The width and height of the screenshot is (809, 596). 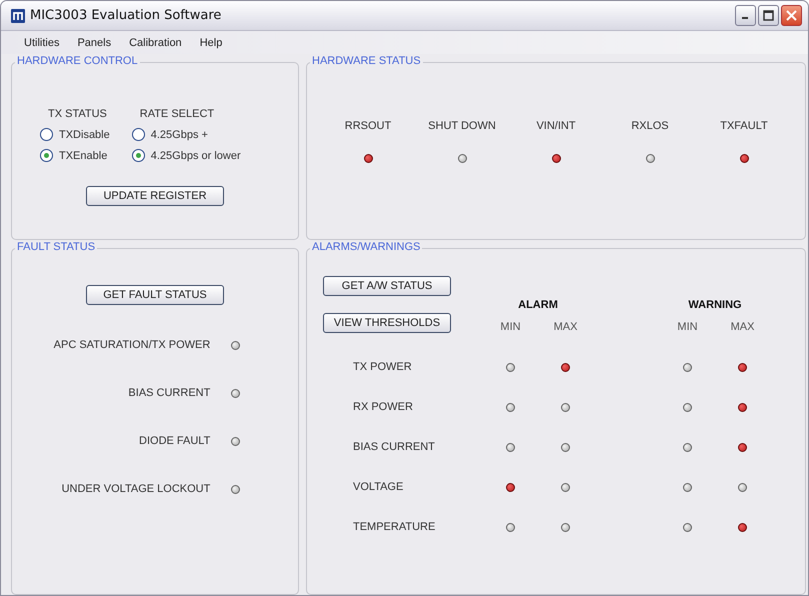 I want to click on fault-label: APC SATURATION/TX POWER, so click(x=132, y=345).